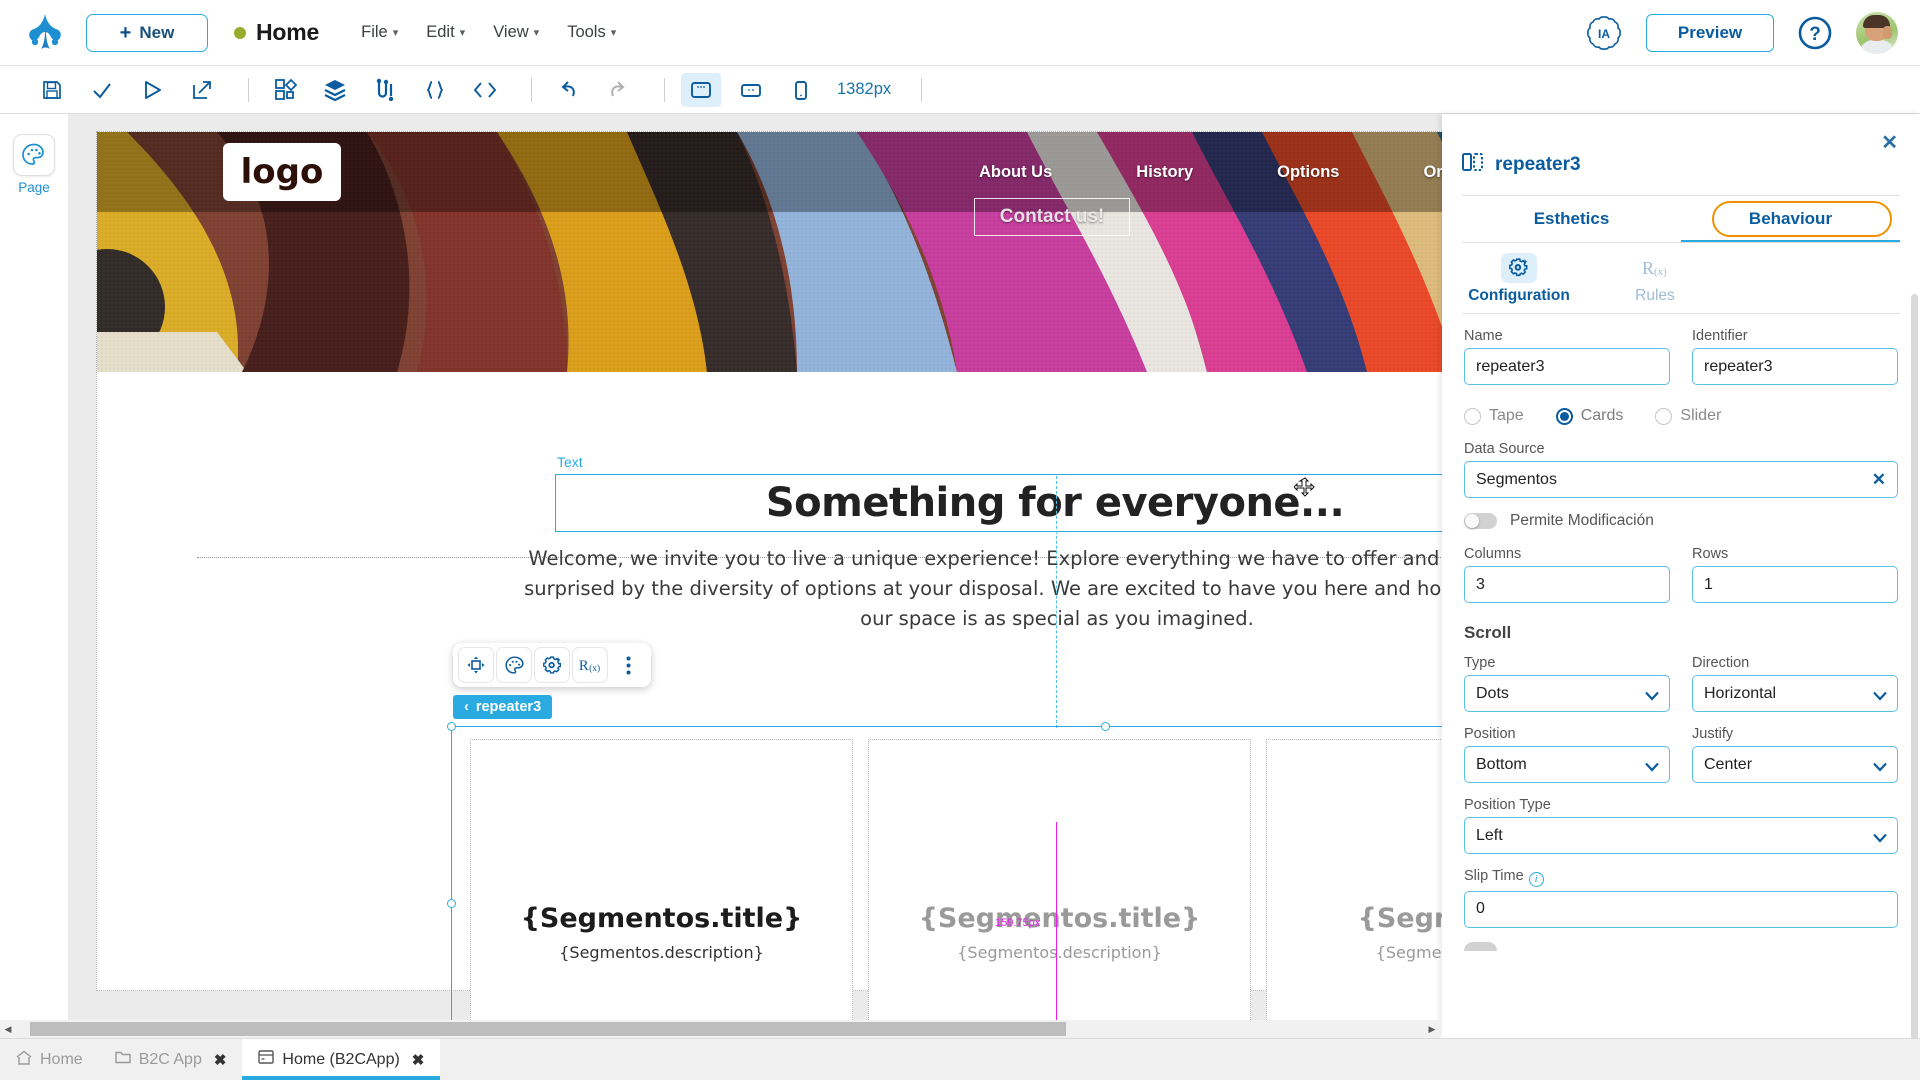 The height and width of the screenshot is (1080, 1920). Describe the element at coordinates (1681, 581) in the screenshot. I see `columns-rows-row: Columns Rows` at that location.